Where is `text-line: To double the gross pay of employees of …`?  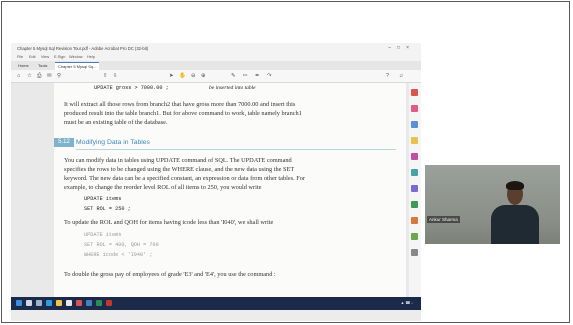 text-line: To double the gross pay of employees of … is located at coordinates (170, 274).